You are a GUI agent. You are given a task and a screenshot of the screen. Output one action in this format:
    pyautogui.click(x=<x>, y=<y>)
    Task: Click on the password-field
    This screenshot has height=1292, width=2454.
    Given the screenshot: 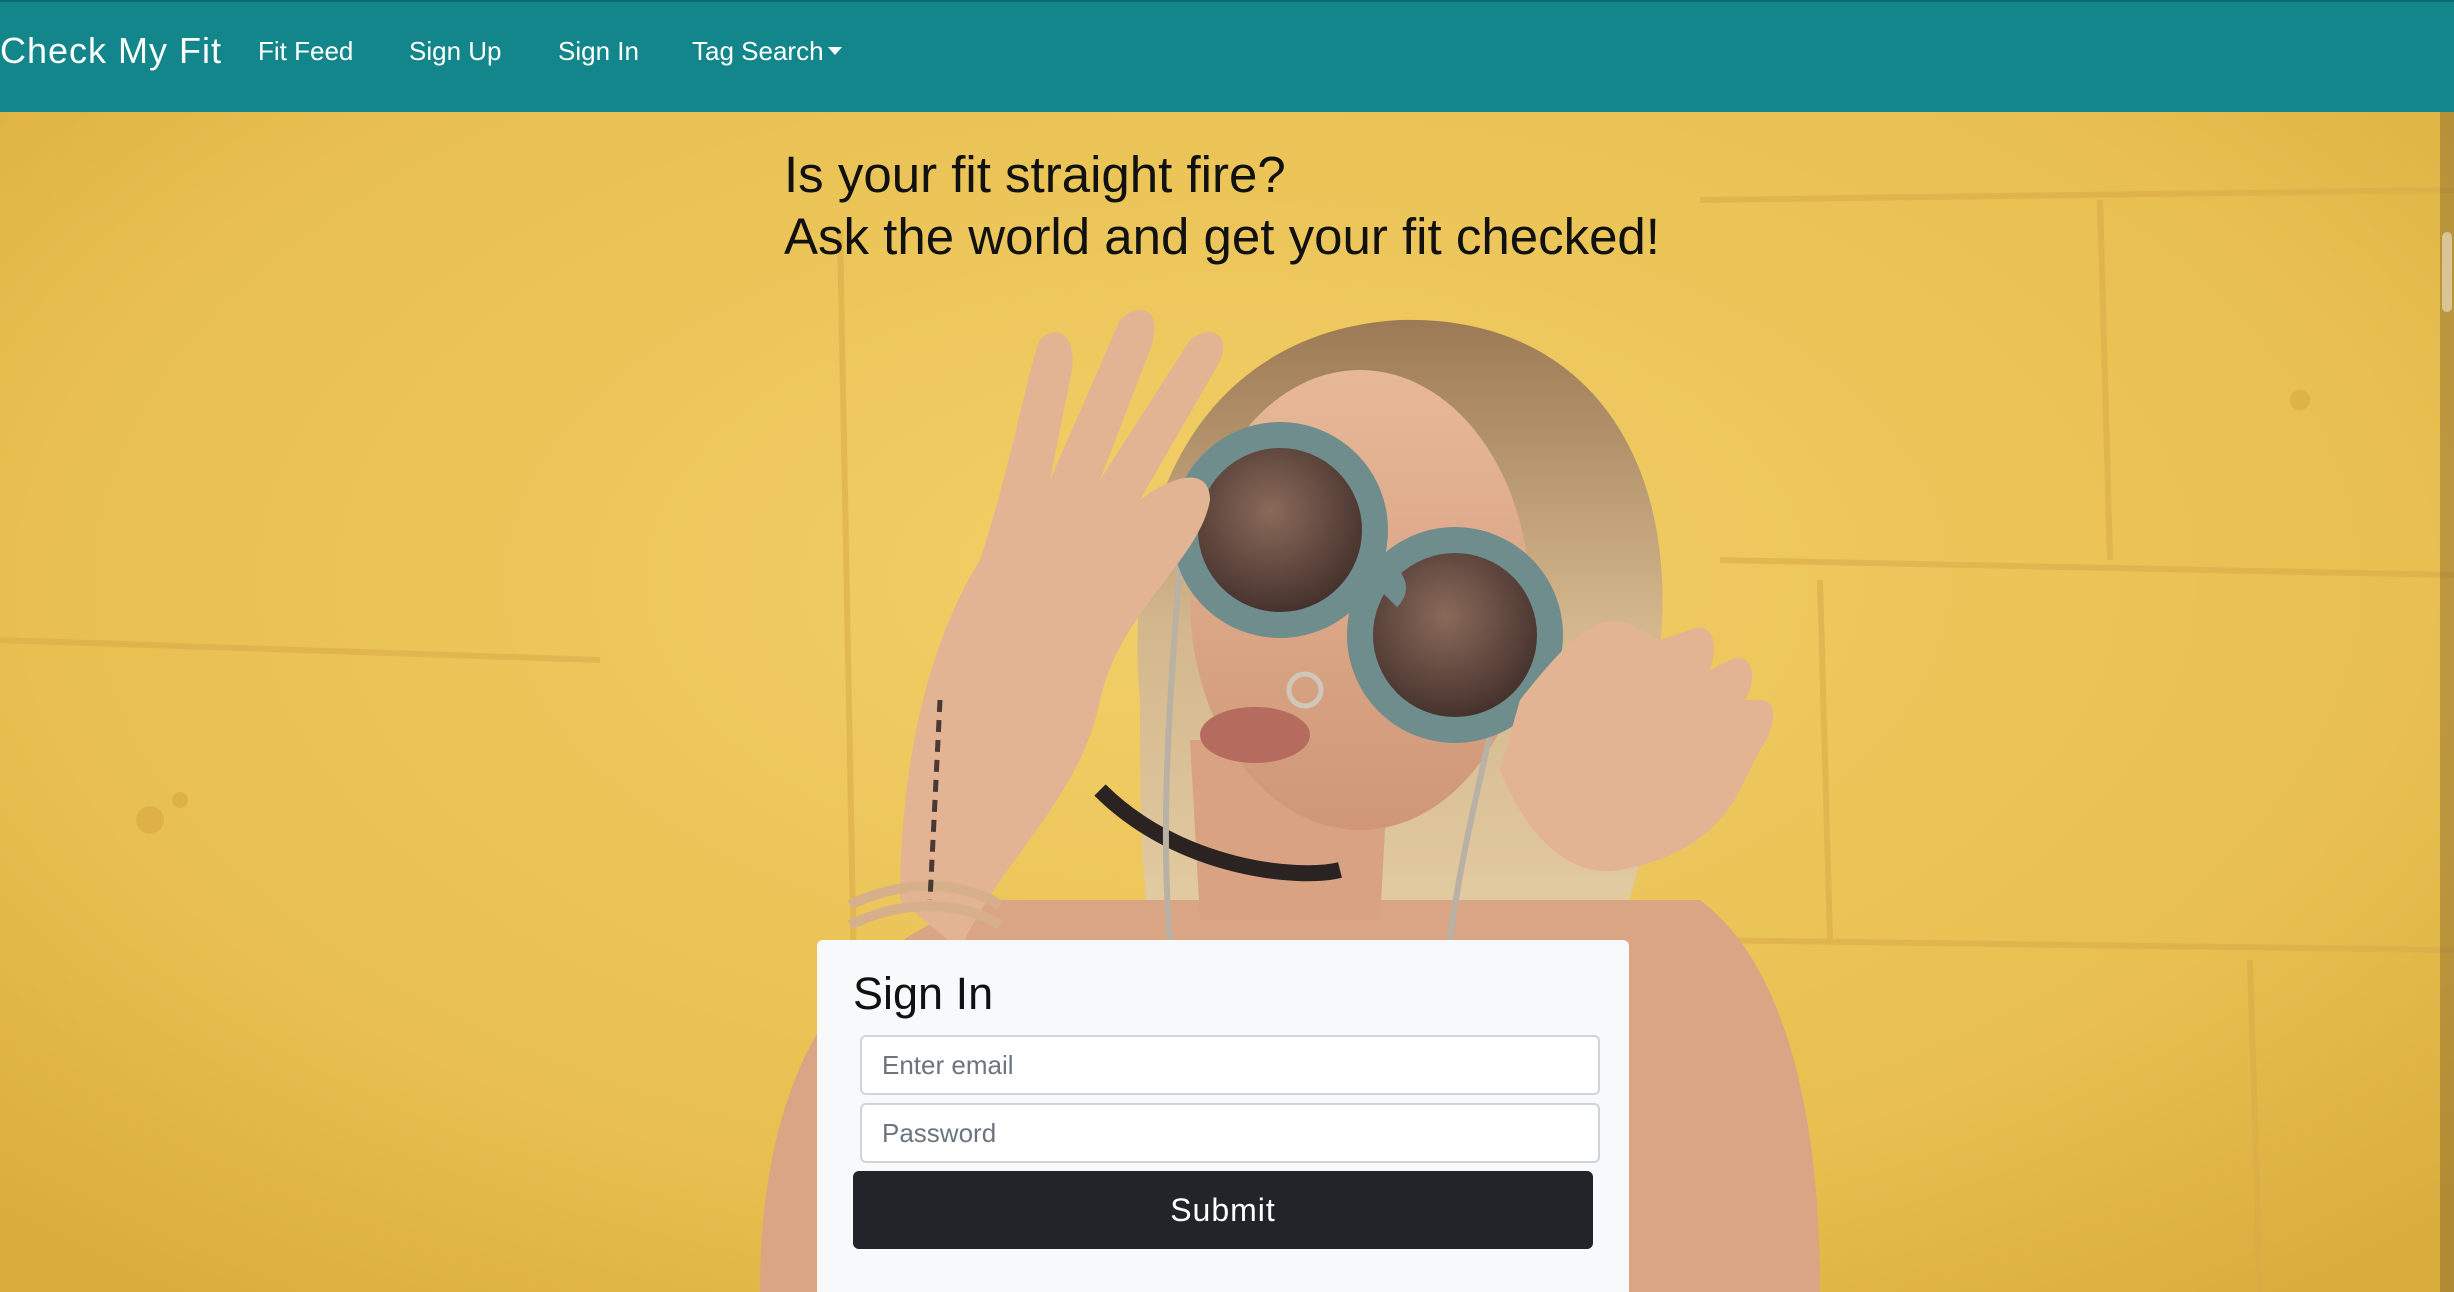 What is the action you would take?
    pyautogui.click(x=1230, y=1133)
    